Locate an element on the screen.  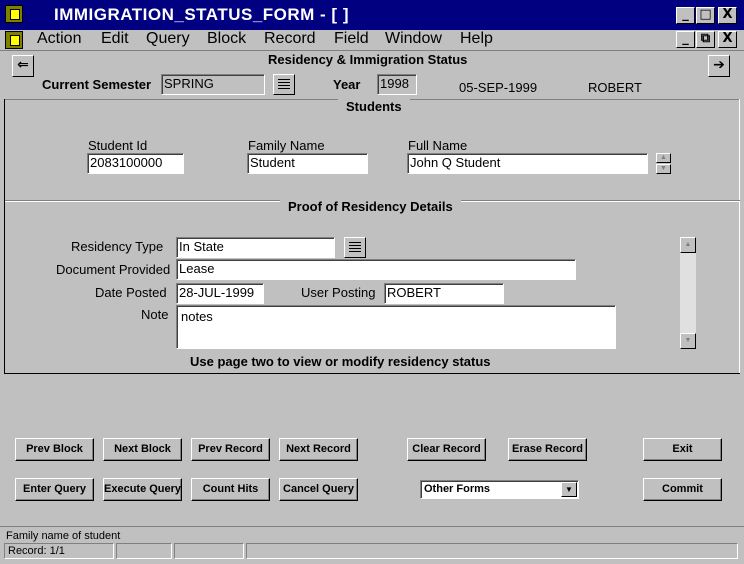
menu-help: Help is located at coordinates (476, 39).